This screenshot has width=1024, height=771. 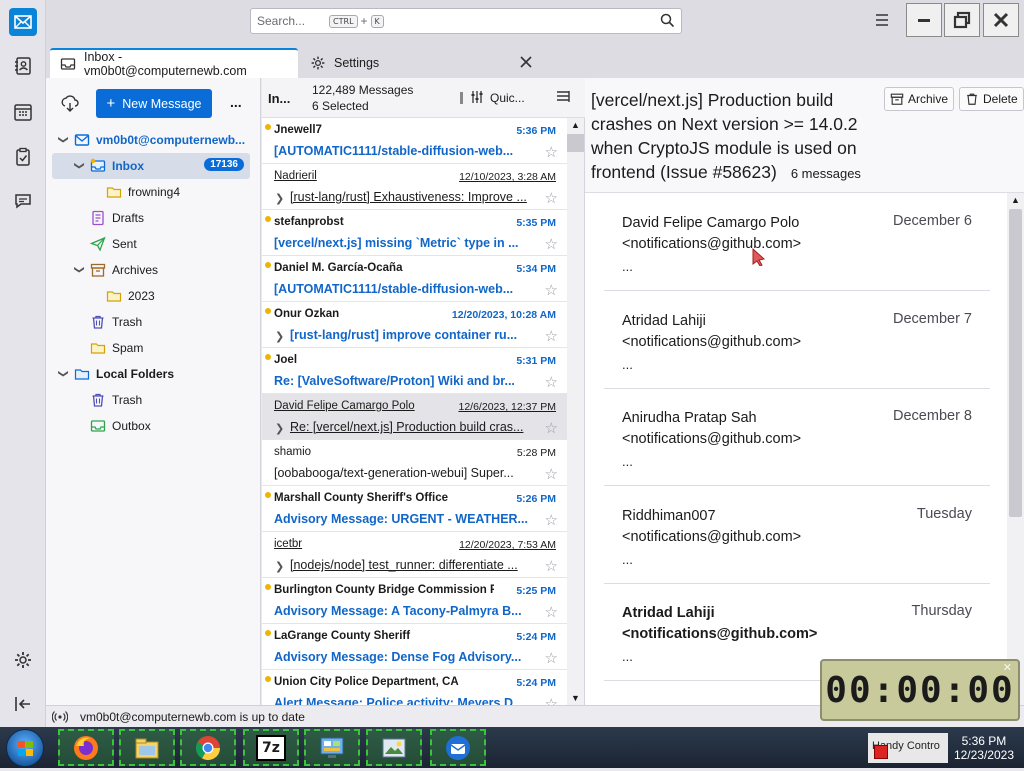 I want to click on scroll-down-icon: ▼, so click(x=575, y=698).